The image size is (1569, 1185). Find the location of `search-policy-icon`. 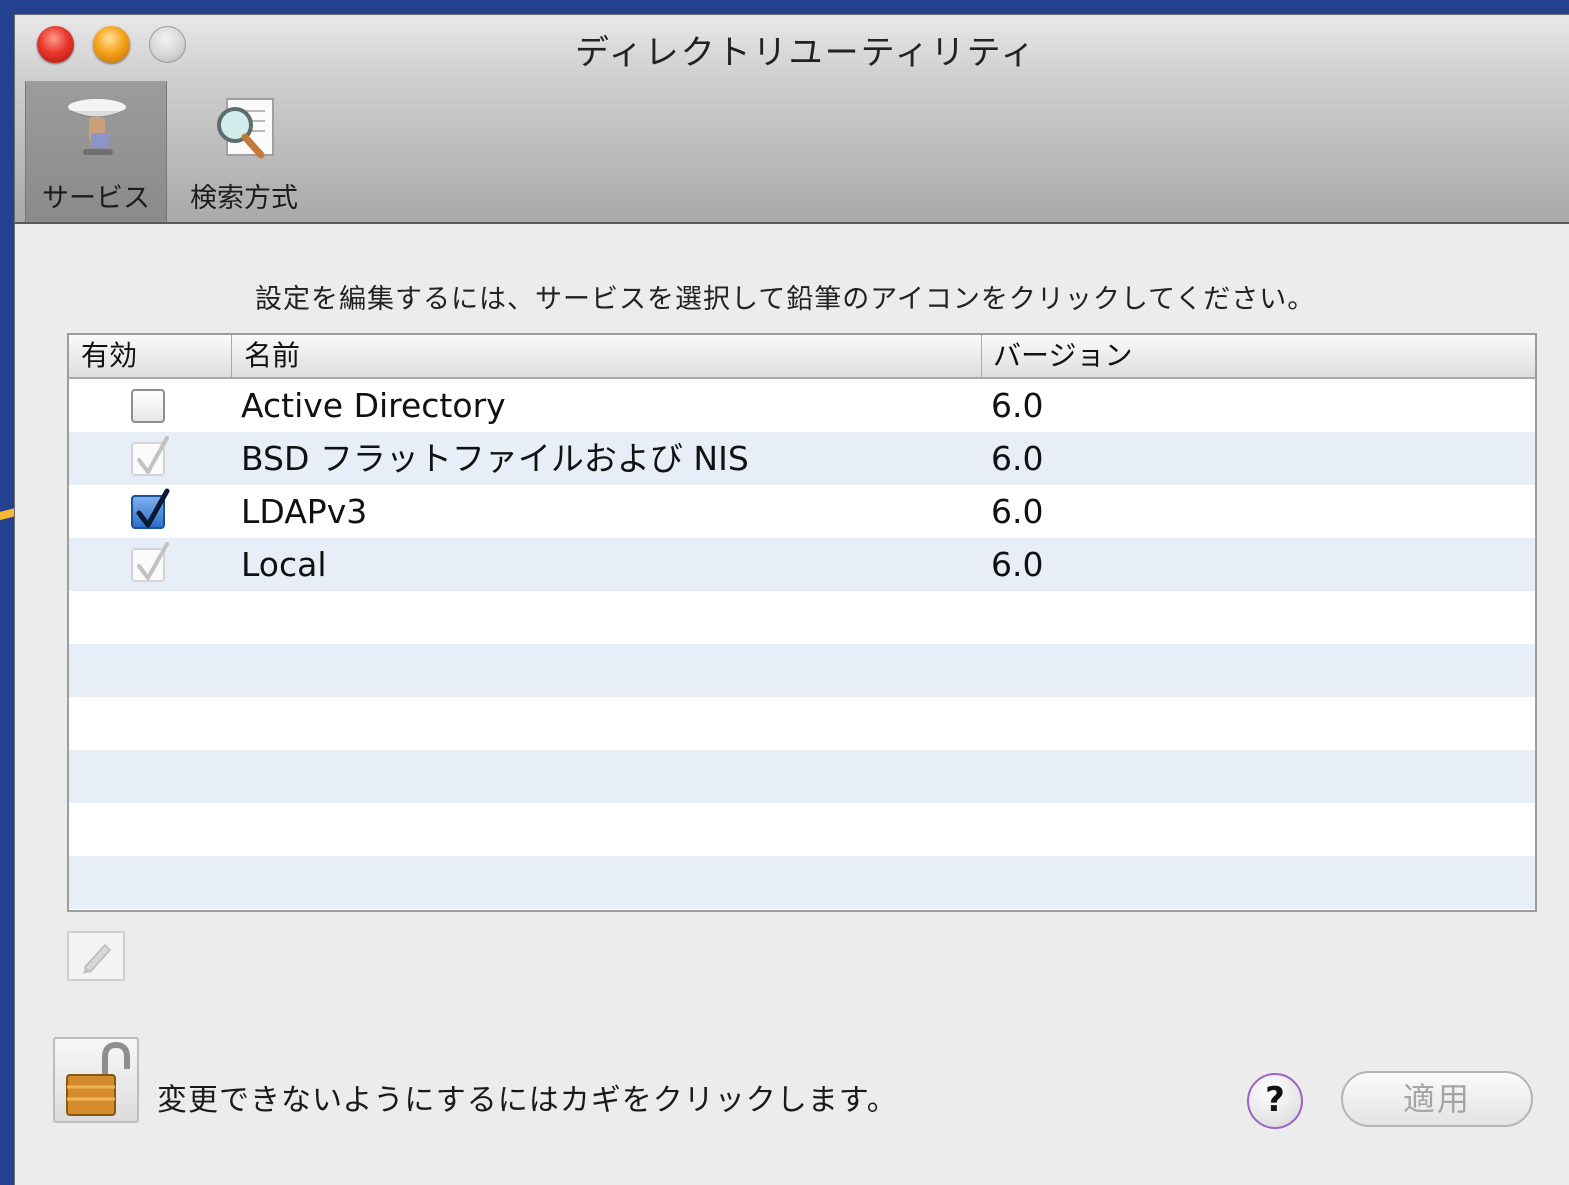

search-policy-icon is located at coordinates (245, 128).